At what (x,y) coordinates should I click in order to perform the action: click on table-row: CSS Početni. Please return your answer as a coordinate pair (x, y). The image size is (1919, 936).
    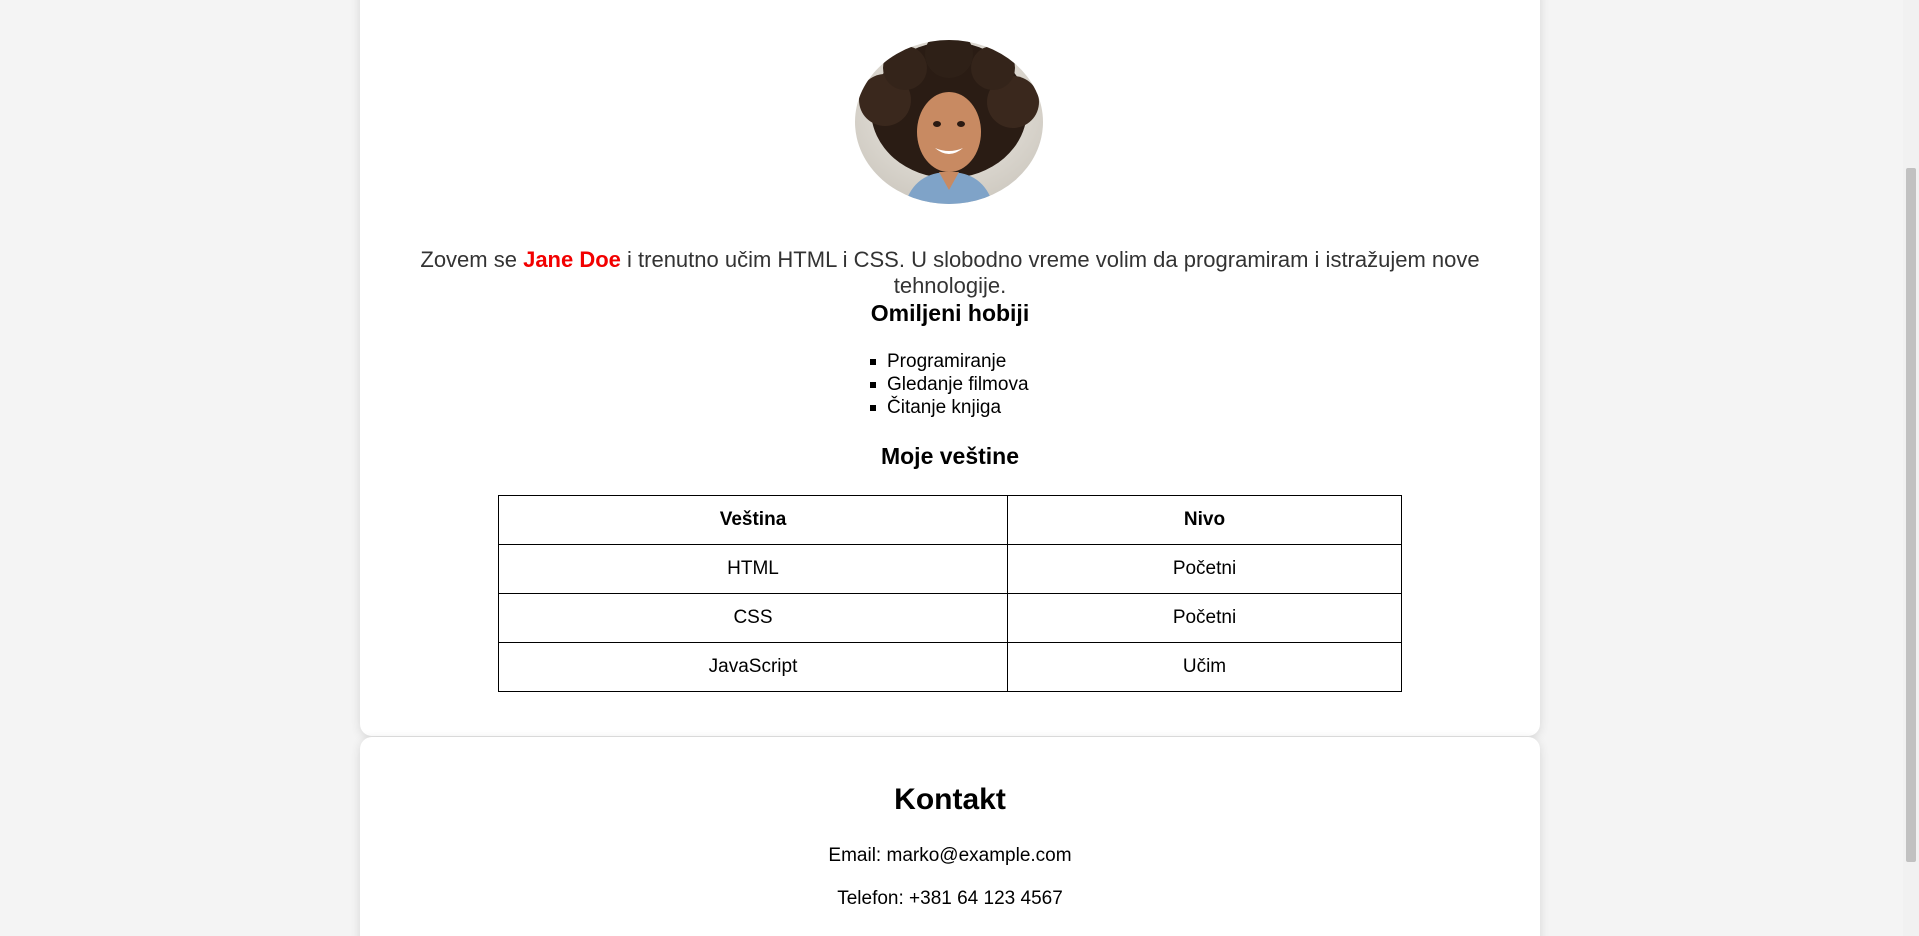
    Looking at the image, I should click on (950, 618).